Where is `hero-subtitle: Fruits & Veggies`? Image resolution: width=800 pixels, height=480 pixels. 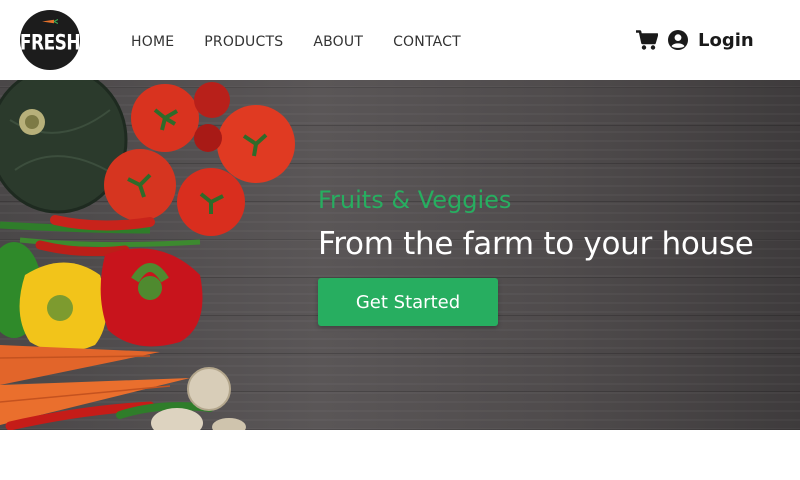
hero-subtitle: Fruits & Veggies is located at coordinates (415, 200).